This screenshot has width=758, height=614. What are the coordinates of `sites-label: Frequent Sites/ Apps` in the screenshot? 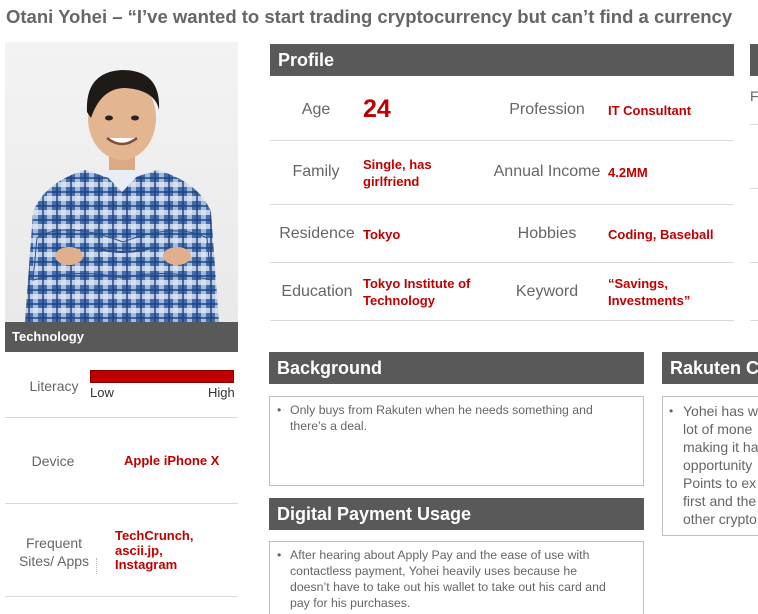 It's located at (54, 552).